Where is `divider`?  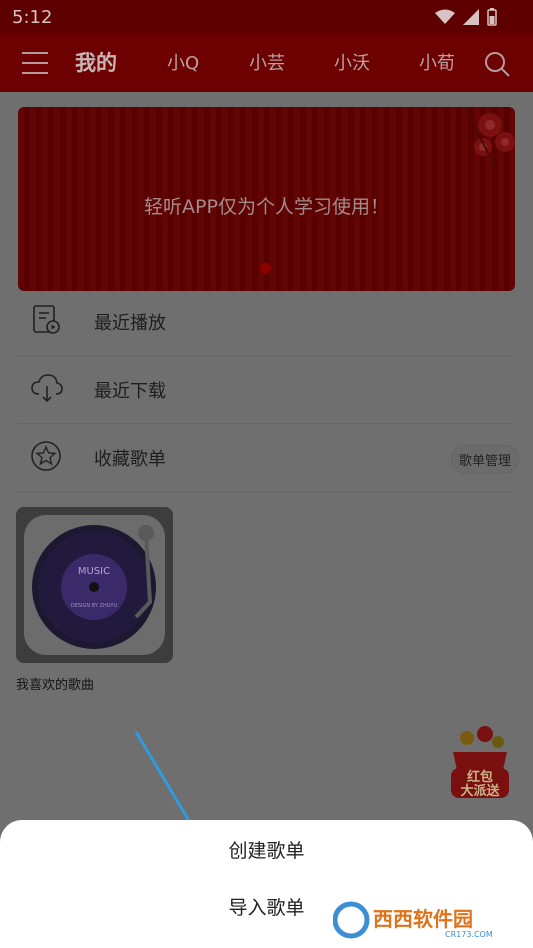 divider is located at coordinates (266, 491).